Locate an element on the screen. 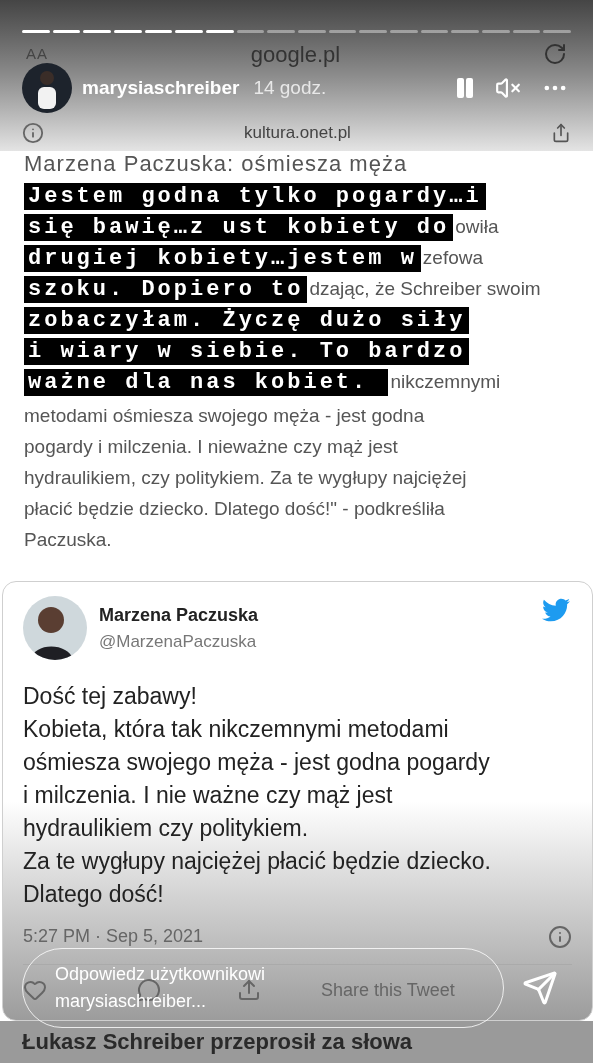 The height and width of the screenshot is (1063, 593). article-text-fragment: zefowa is located at coordinates (453, 258).